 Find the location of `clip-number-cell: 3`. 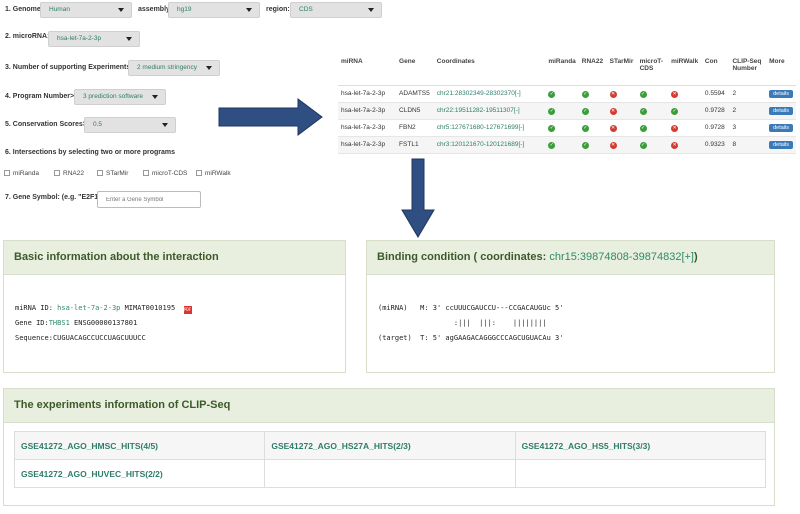

clip-number-cell: 3 is located at coordinates (748, 128).